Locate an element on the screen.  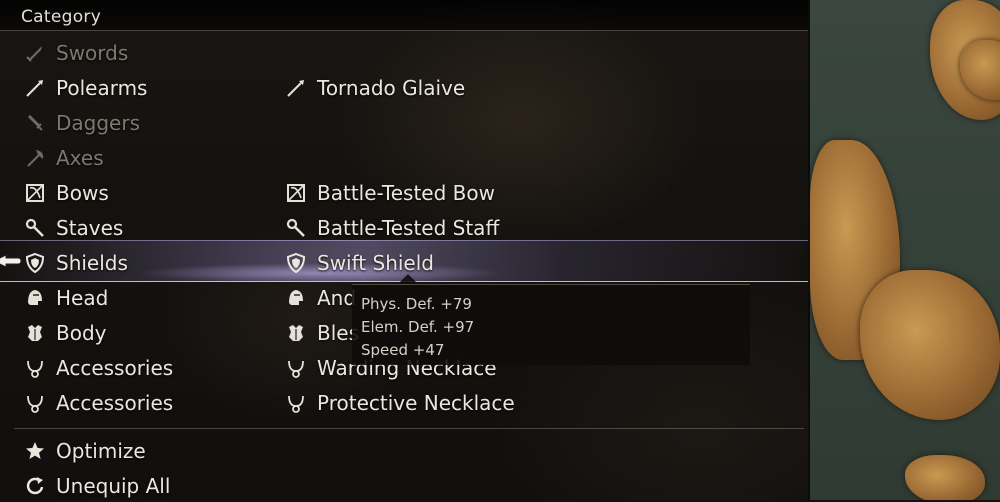
tooltip-speed: Speed +47 is located at coordinates (403, 350).